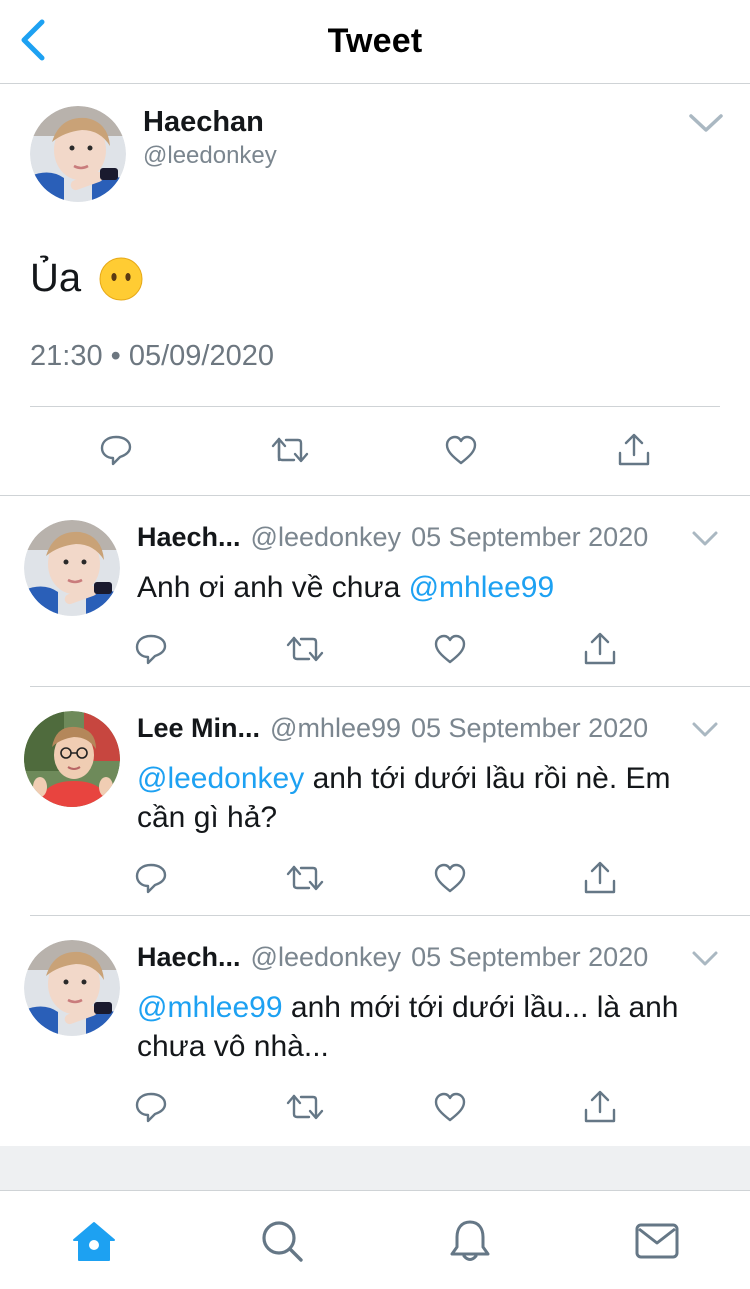  I want to click on tab-search, so click(282, 1241).